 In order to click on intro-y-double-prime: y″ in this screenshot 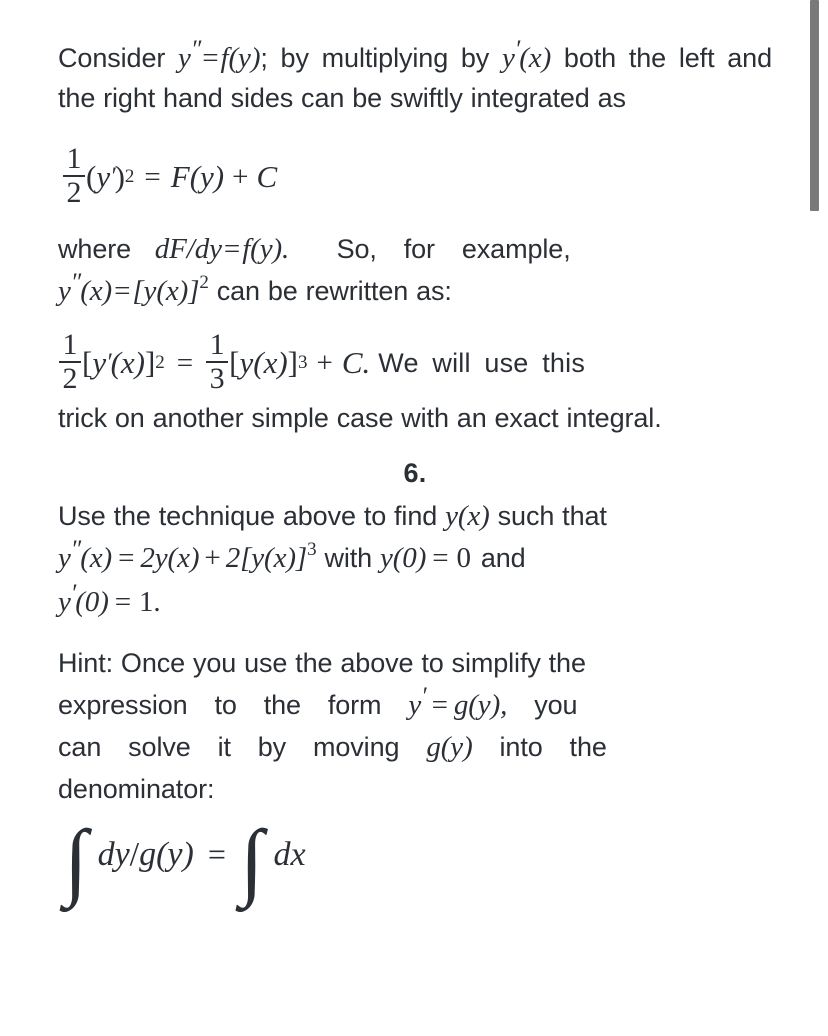, I will do `click(189, 55)`.